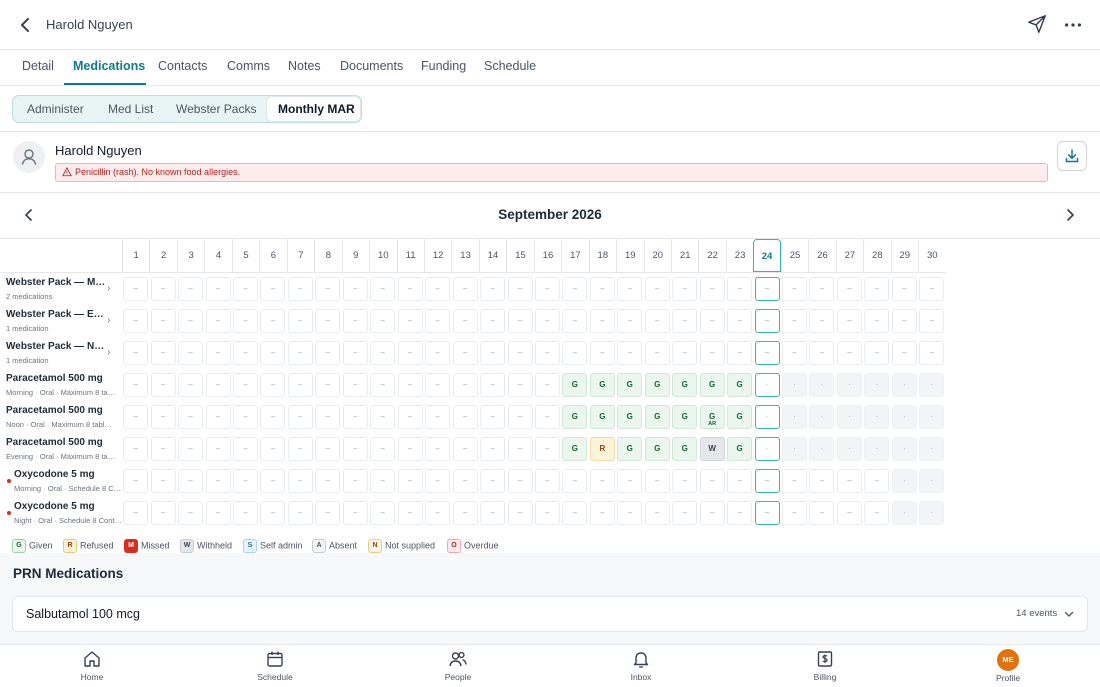 The width and height of the screenshot is (1100, 687). Describe the element at coordinates (182, 66) in the screenshot. I see `tab-contacts: Contacts` at that location.